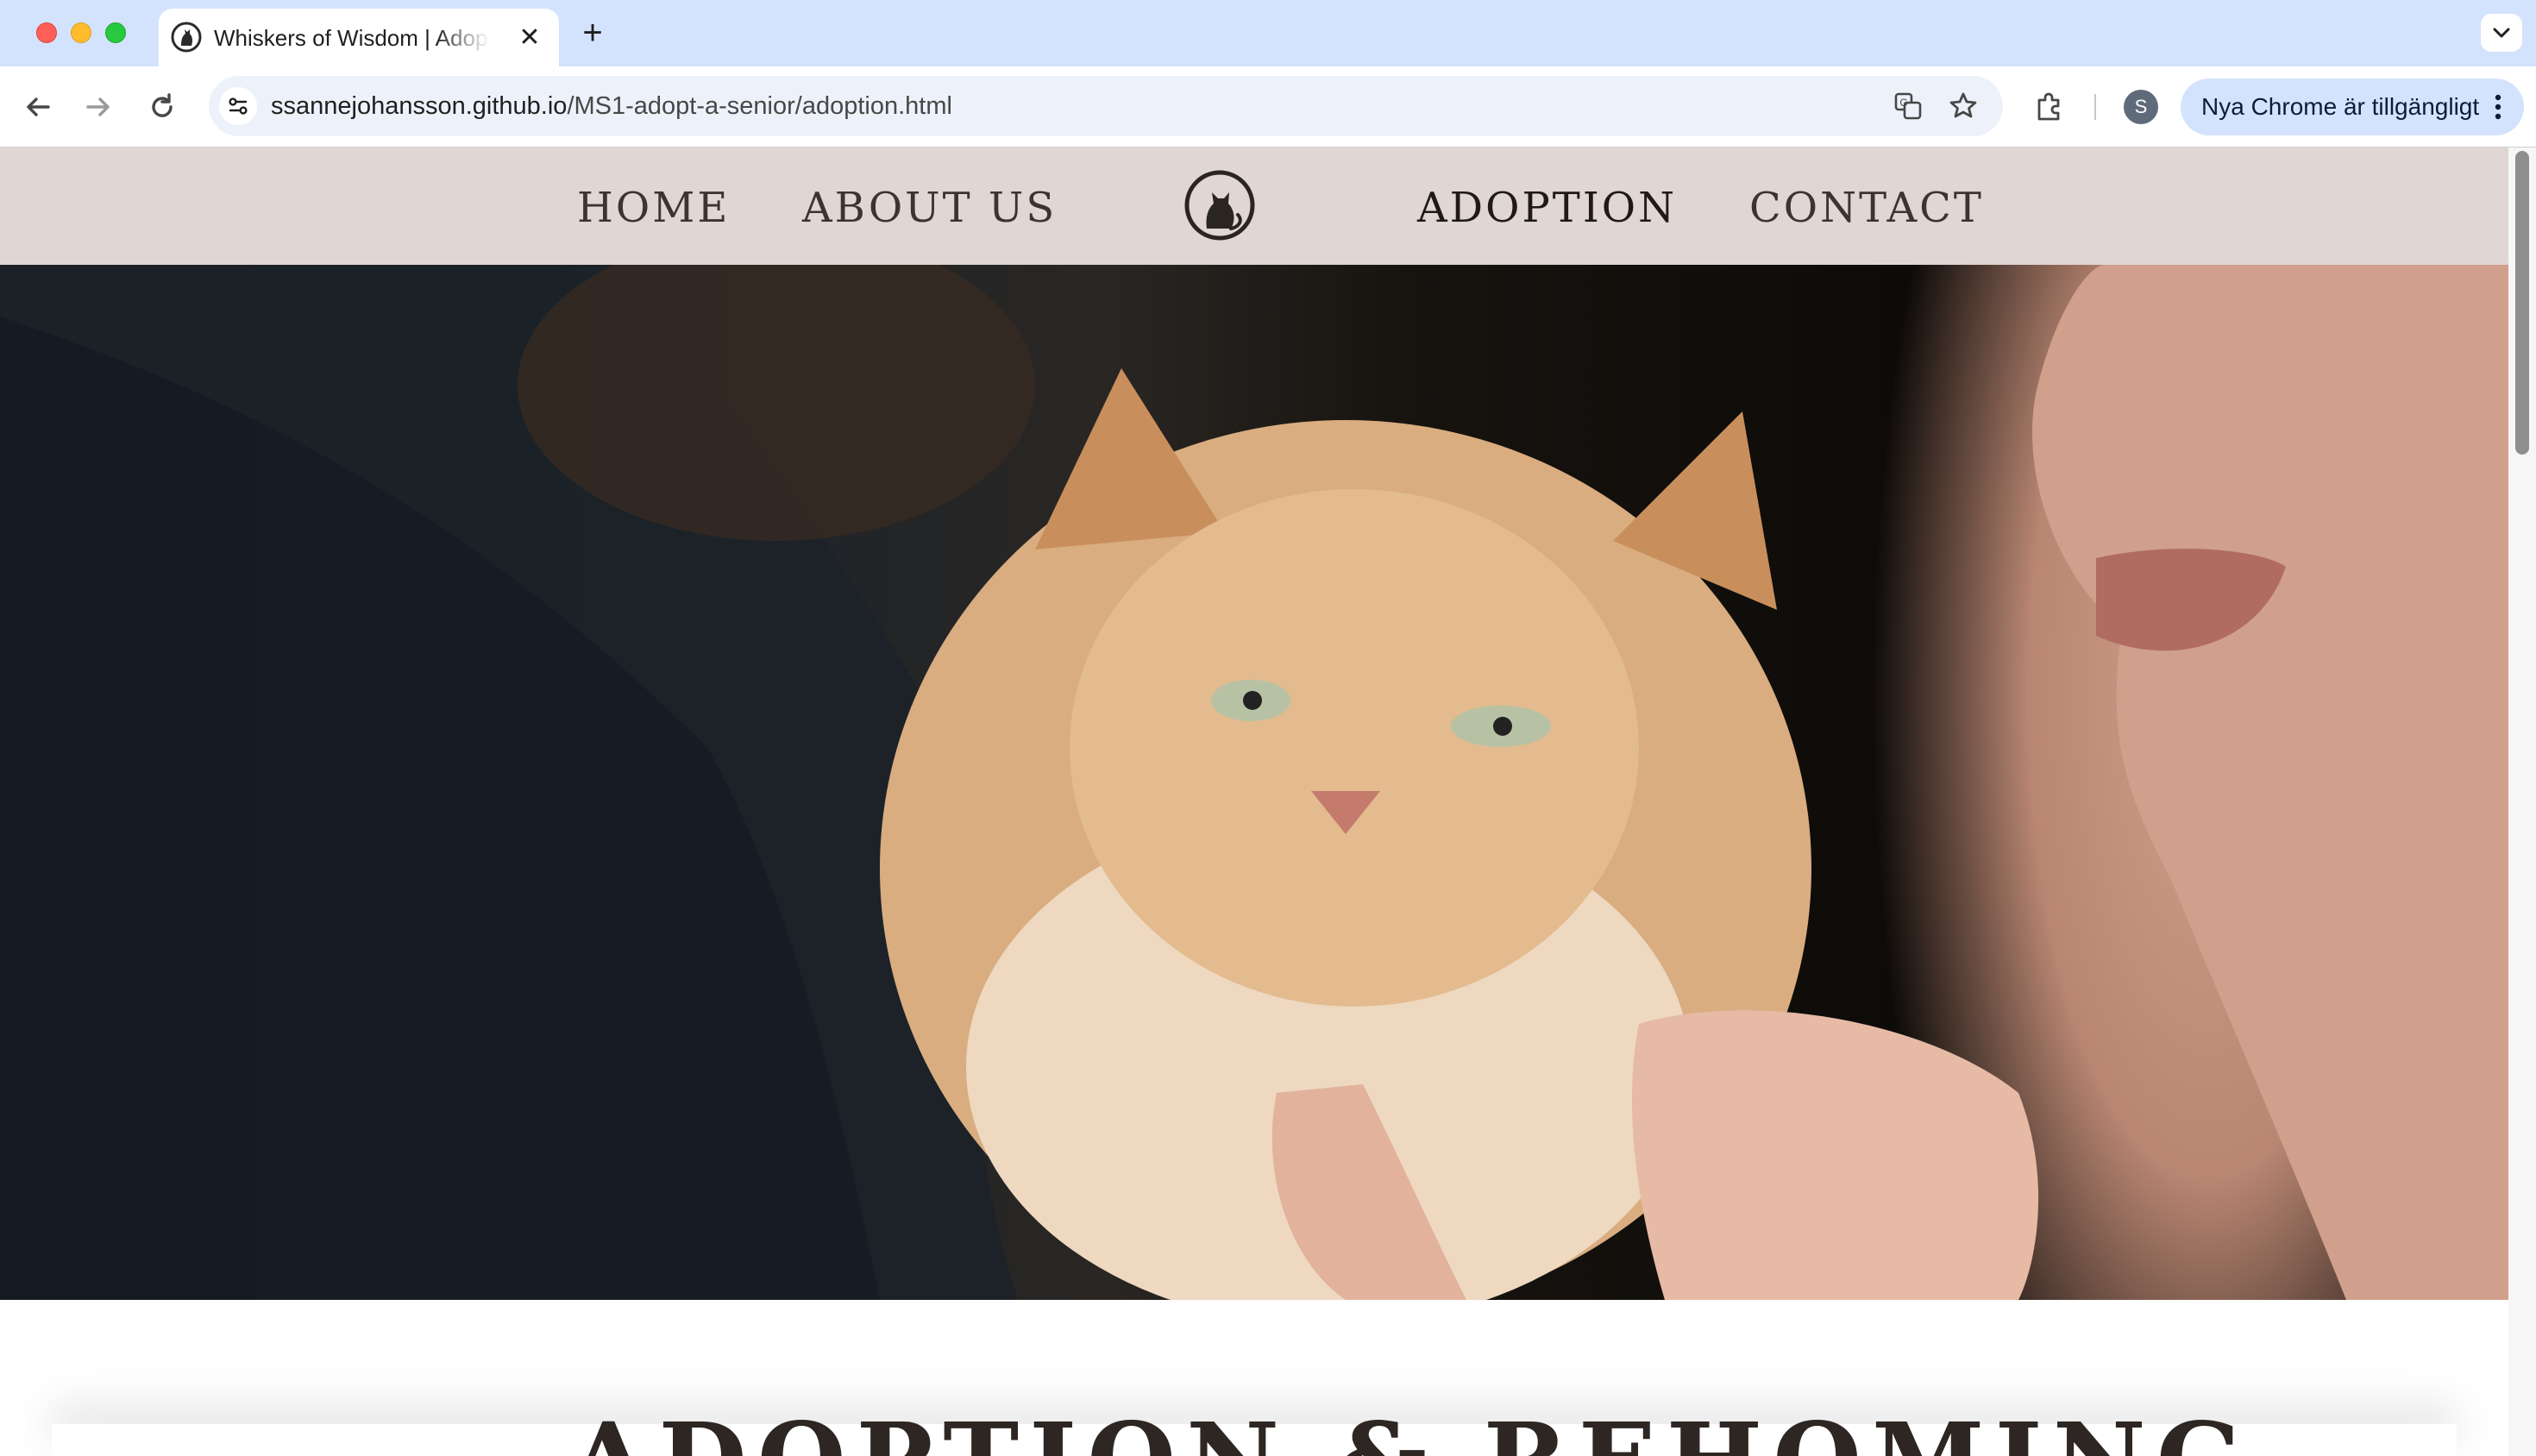 The width and height of the screenshot is (2536, 1456). I want to click on svg-text: G, so click(1903, 103).